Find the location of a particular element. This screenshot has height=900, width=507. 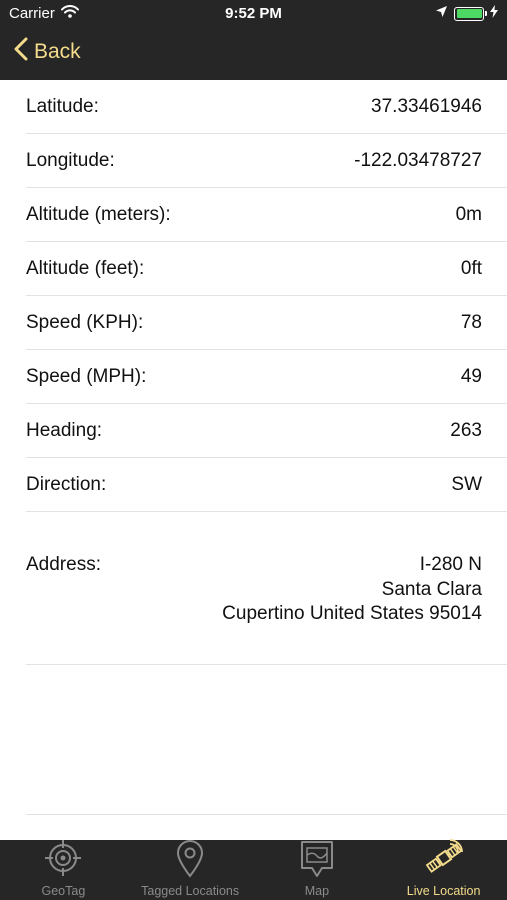

speed-mph-row: Speed (MPH): 49 is located at coordinates (266, 377).